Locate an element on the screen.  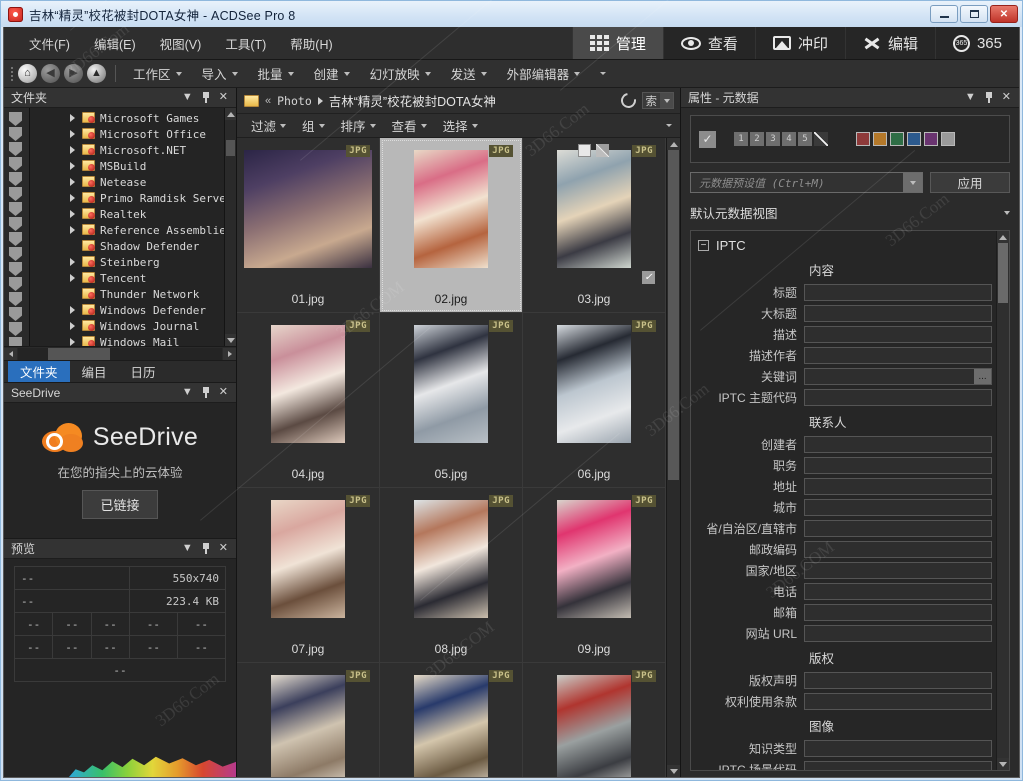
checkbox-partial-icon is located at coordinates (602, 150).